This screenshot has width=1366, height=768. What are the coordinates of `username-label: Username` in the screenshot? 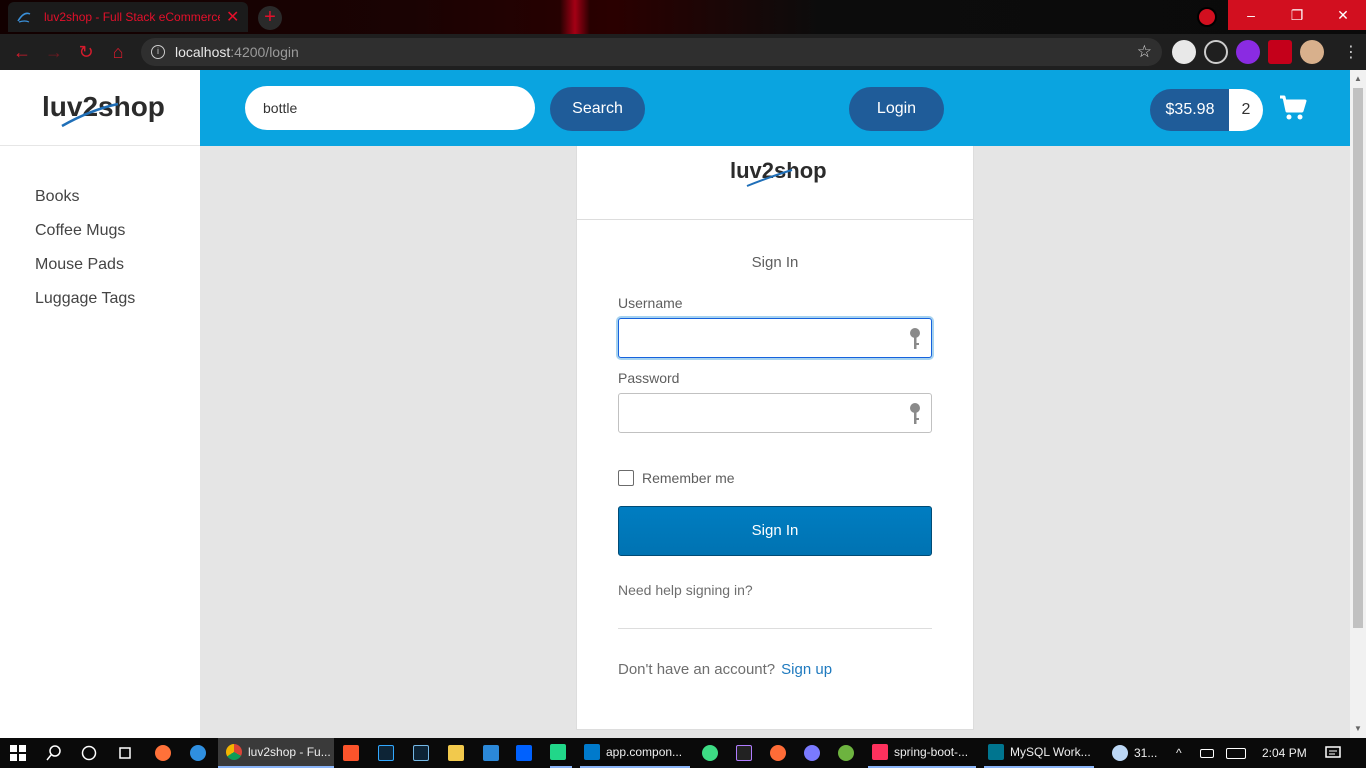 It's located at (650, 303).